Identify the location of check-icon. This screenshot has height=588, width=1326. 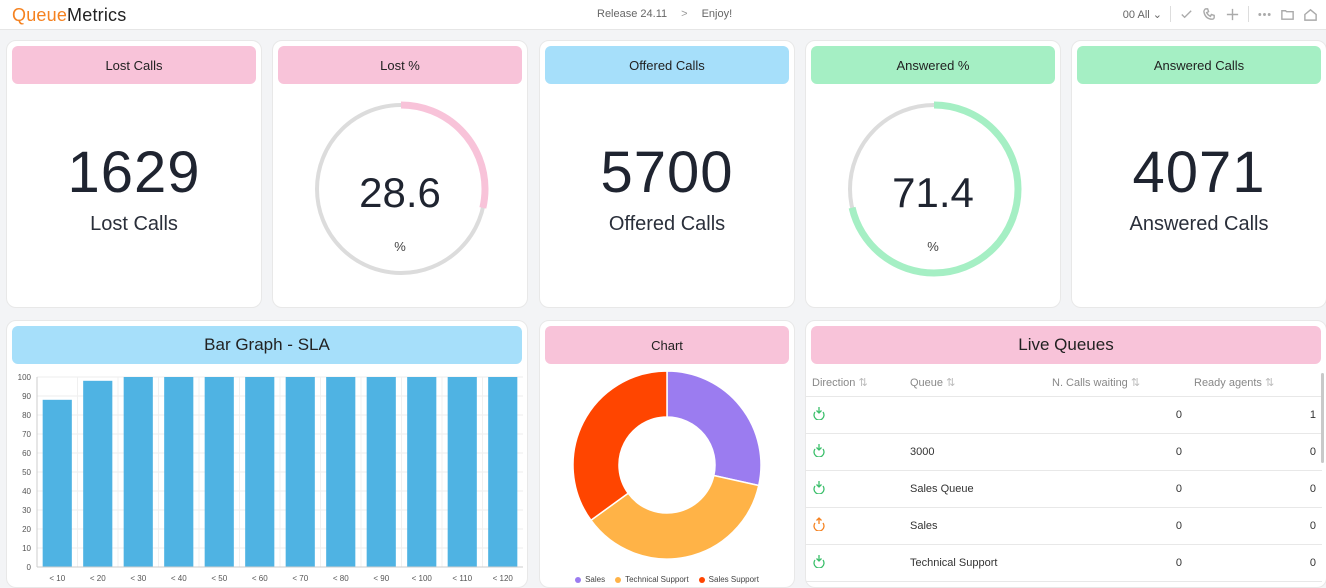
(1186, 14).